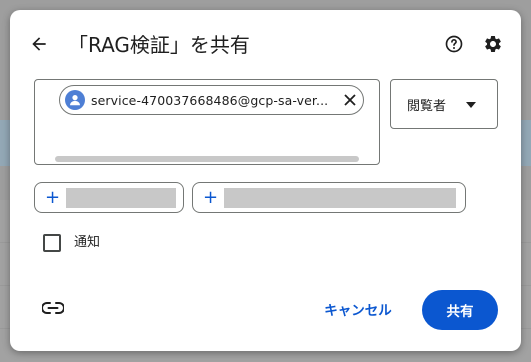  Describe the element at coordinates (87, 242) in the screenshot. I see `notify-label: 通知` at that location.